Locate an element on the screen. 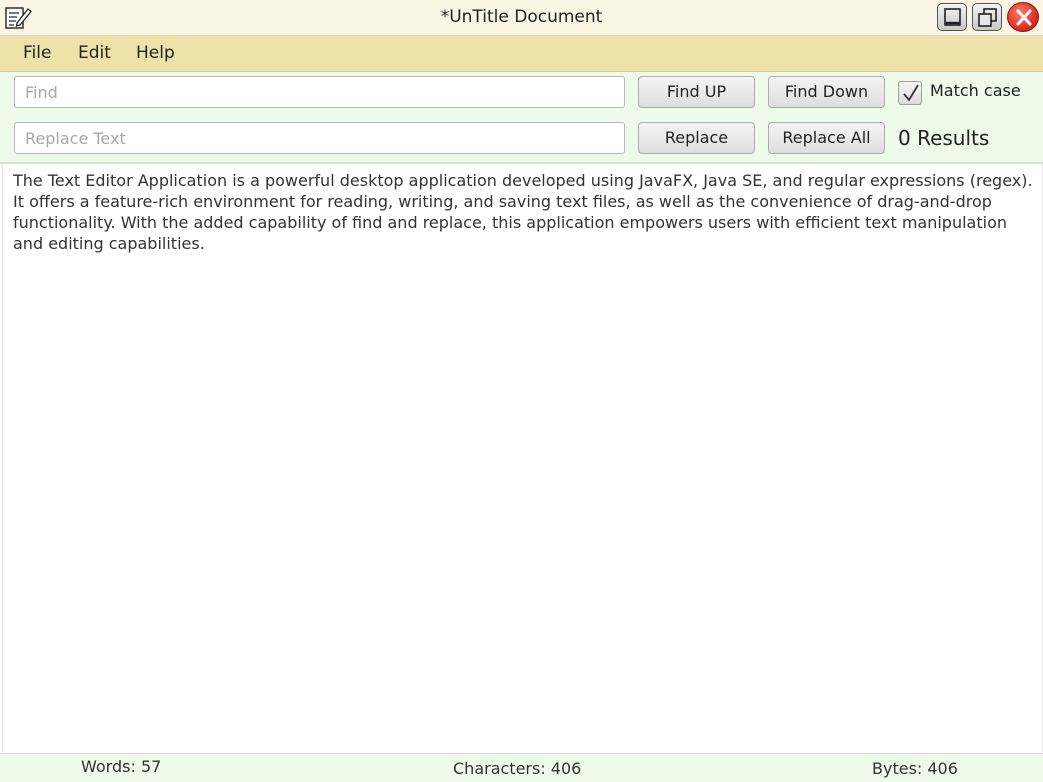  menu-help: Help is located at coordinates (155, 53).